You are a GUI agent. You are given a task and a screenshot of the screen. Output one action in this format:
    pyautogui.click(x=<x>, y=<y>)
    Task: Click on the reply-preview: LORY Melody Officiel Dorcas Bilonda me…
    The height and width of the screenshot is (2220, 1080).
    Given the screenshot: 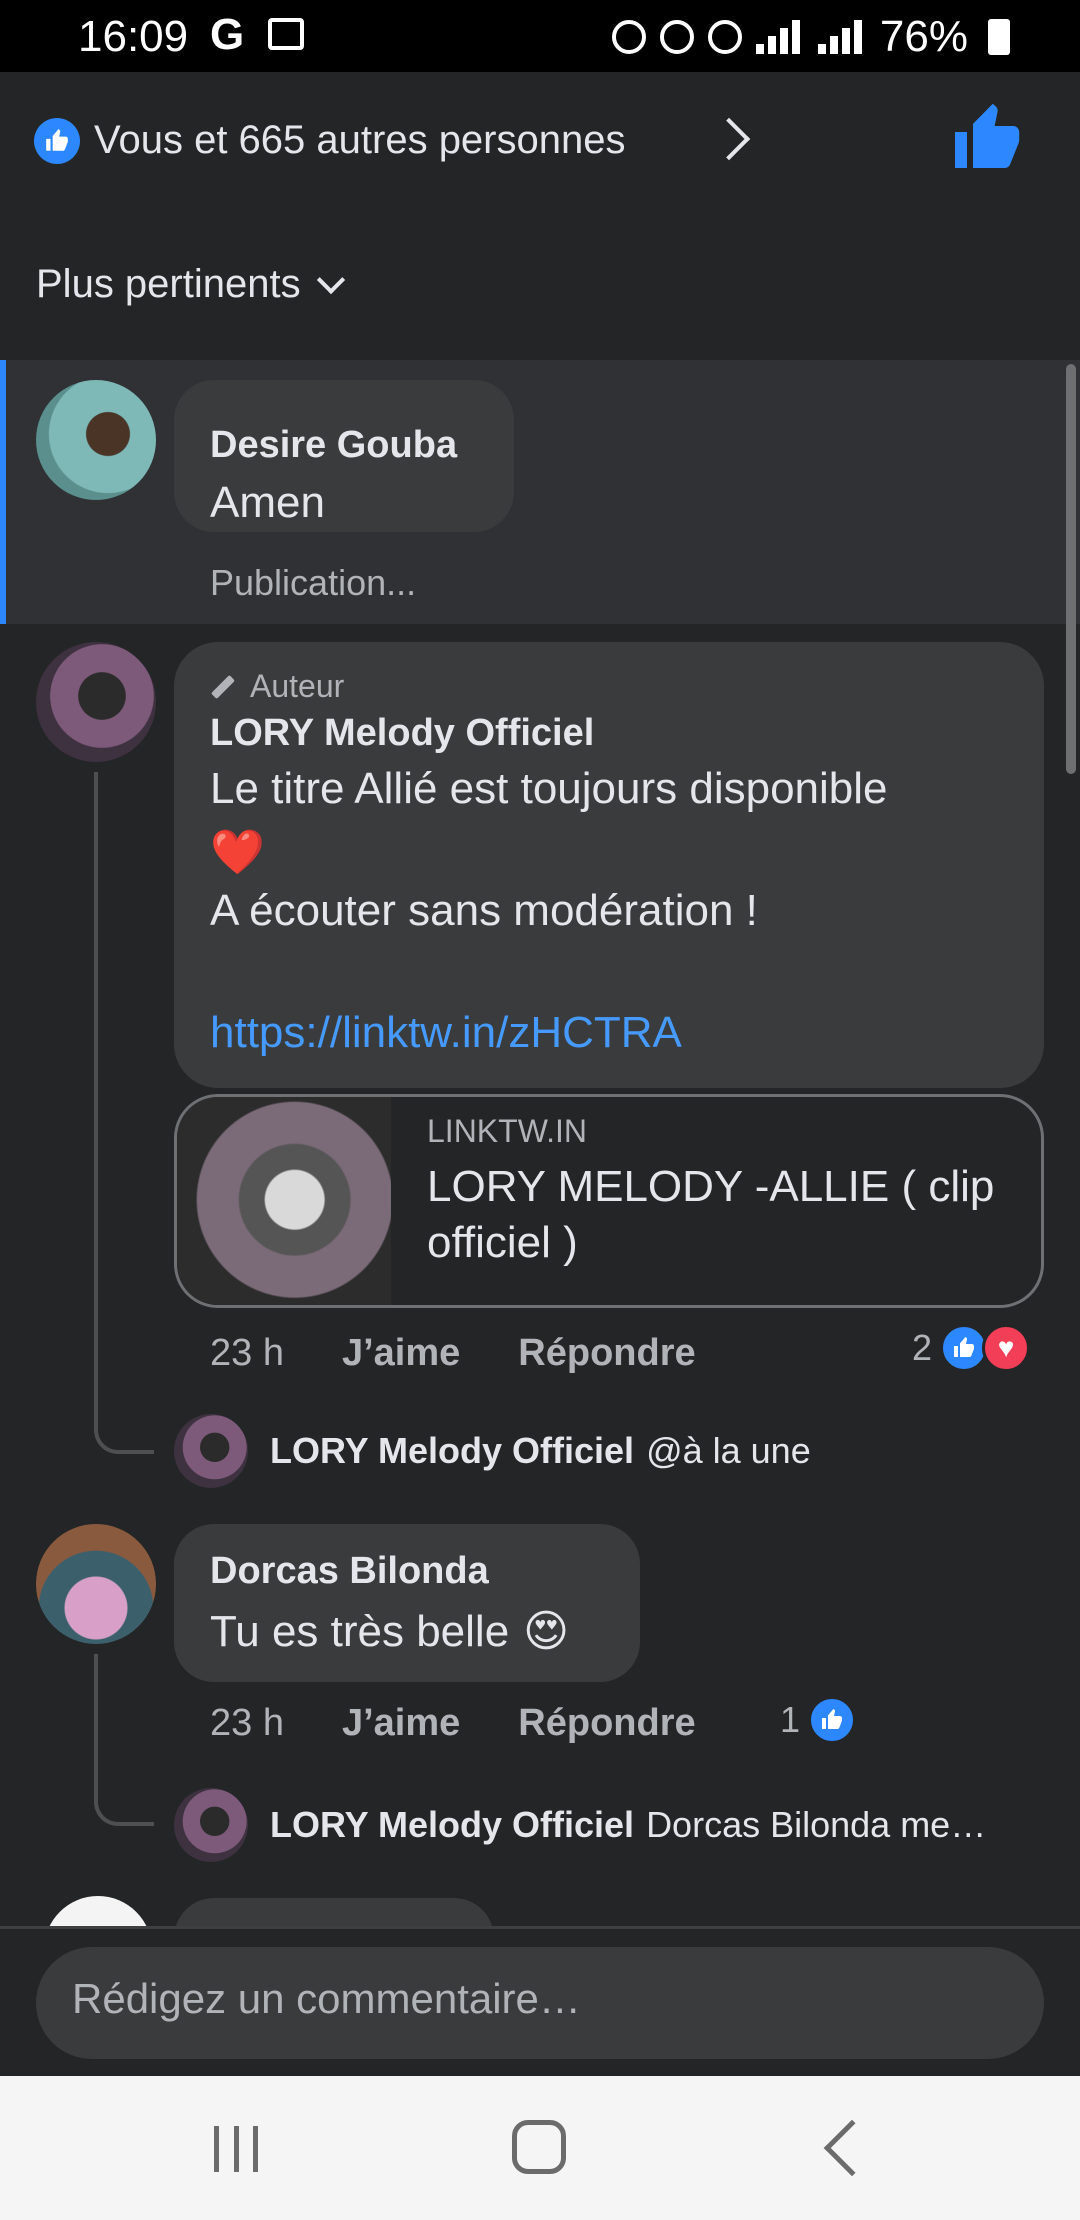 What is the action you would take?
    pyautogui.click(x=580, y=1825)
    